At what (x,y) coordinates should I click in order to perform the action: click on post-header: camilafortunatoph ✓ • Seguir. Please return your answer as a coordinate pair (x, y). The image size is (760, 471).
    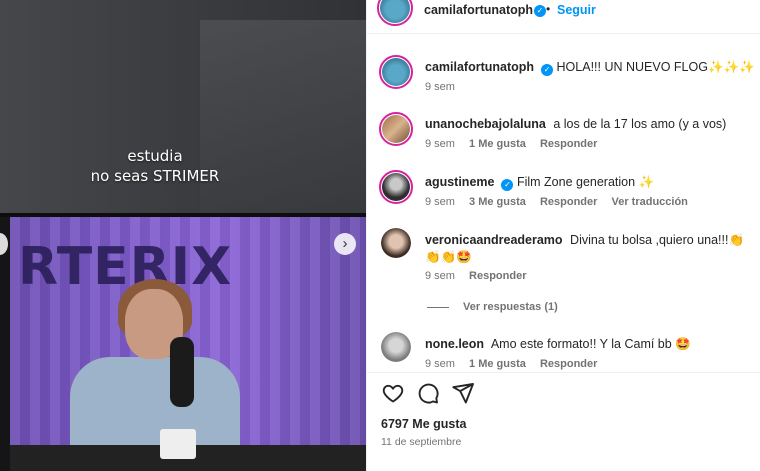
    Looking at the image, I should click on (563, 17).